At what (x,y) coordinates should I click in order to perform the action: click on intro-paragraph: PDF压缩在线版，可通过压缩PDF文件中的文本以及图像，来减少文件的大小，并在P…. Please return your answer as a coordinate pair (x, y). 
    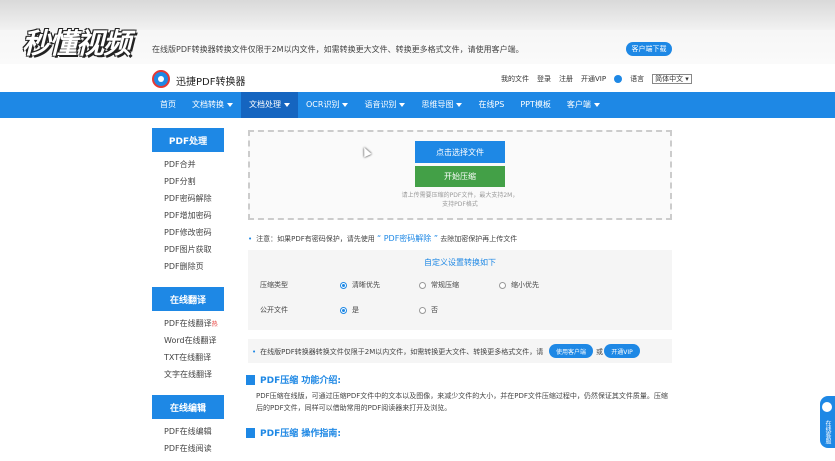
    Looking at the image, I should click on (466, 402).